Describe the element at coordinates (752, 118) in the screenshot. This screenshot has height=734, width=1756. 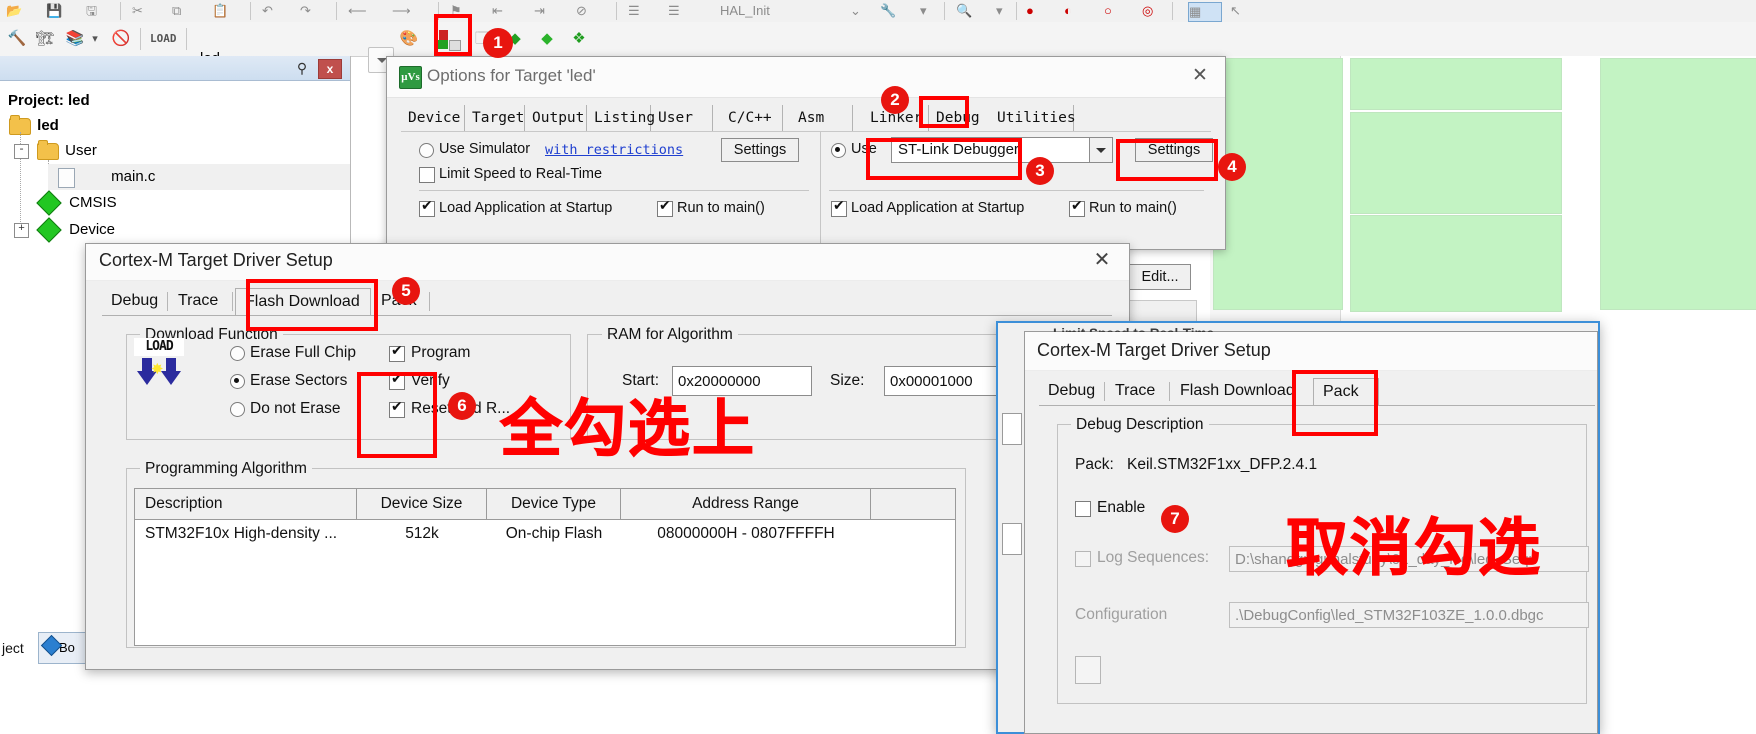
I see `tab-c-cpp: C/C++` at that location.